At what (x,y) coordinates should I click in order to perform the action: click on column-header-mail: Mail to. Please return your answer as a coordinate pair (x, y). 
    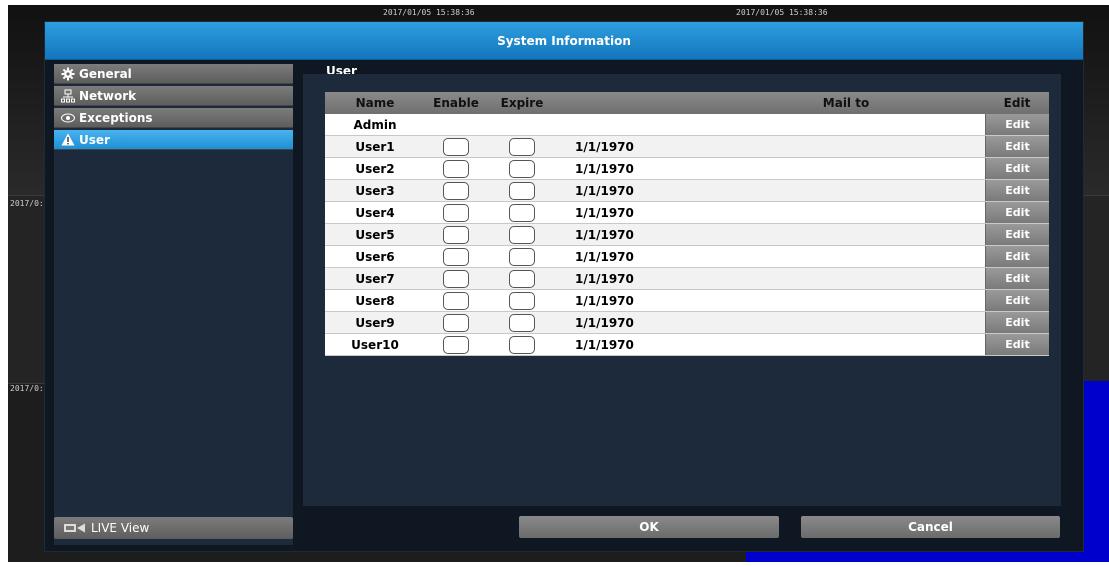
    Looking at the image, I should click on (846, 103).